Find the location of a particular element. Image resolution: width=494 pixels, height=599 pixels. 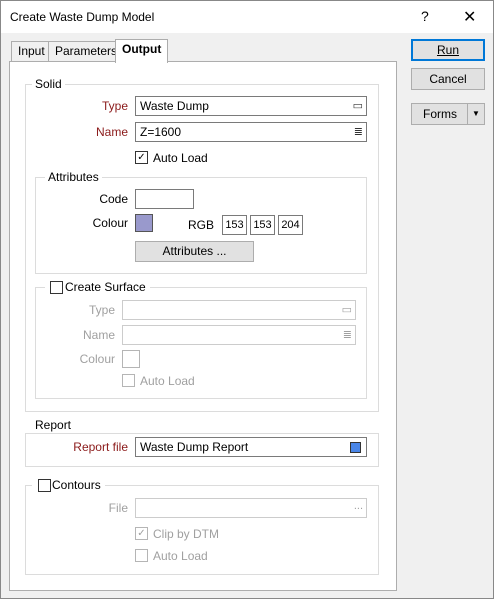

run-button: Run is located at coordinates (448, 50).